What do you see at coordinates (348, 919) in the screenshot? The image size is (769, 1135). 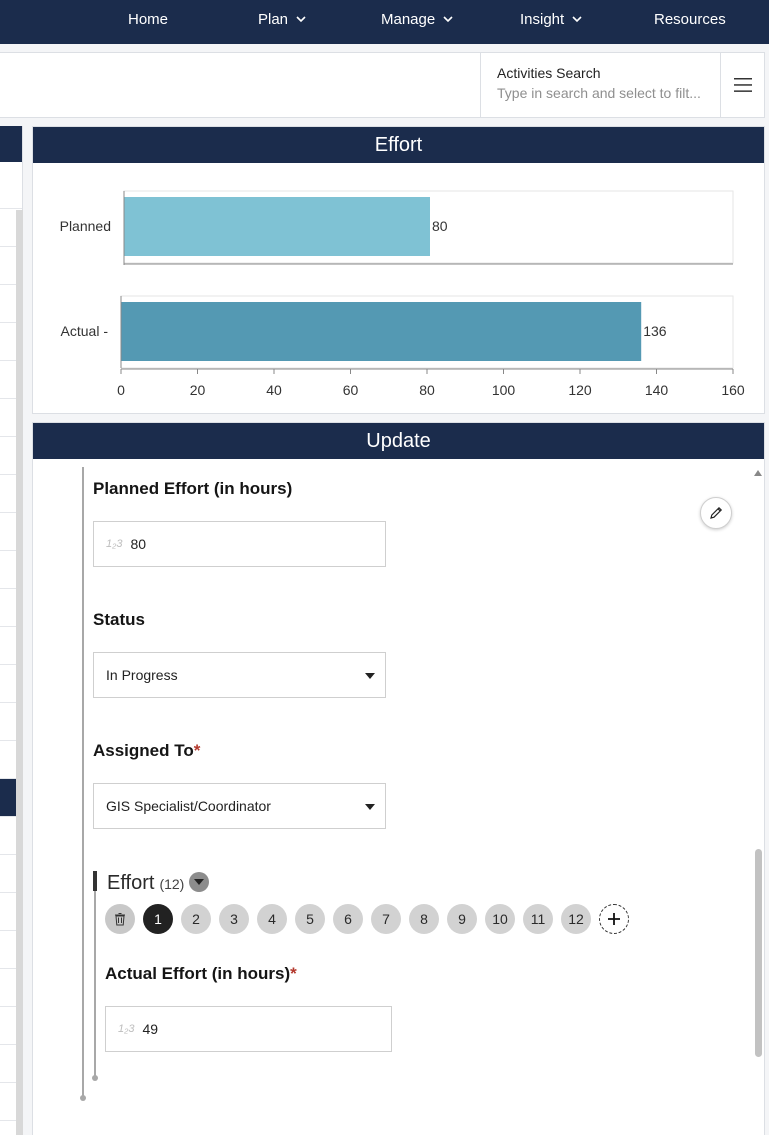 I see `record-page-6: 6` at bounding box center [348, 919].